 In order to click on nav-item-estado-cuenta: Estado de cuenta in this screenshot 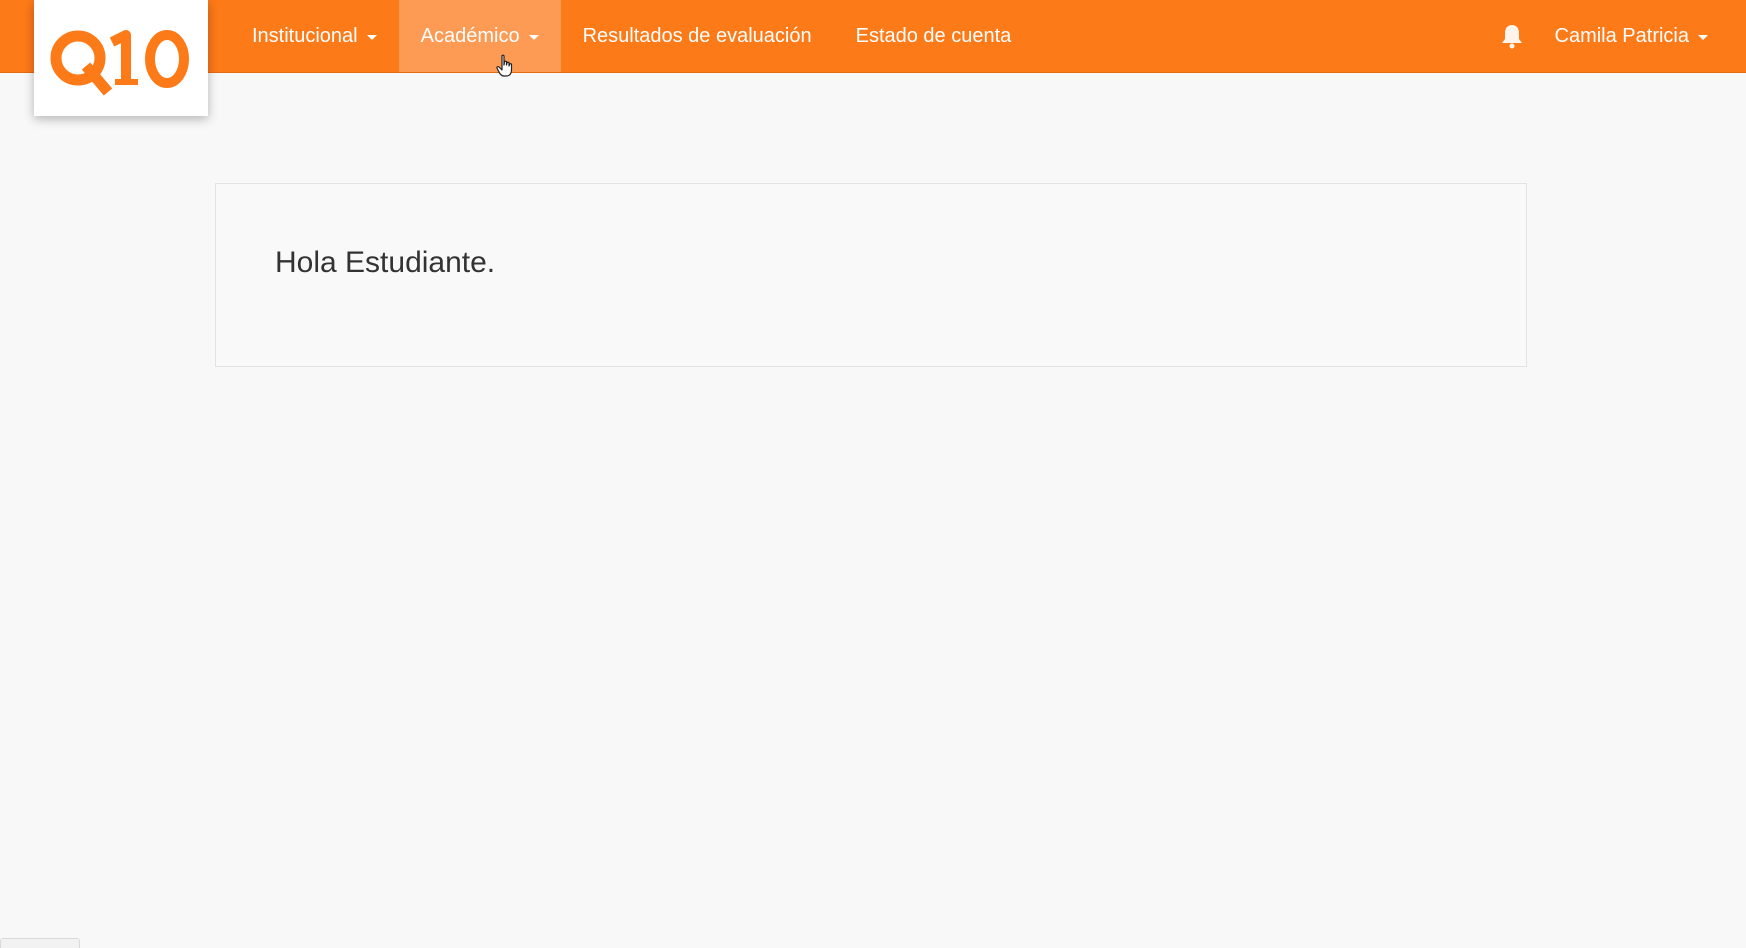, I will do `click(934, 36)`.